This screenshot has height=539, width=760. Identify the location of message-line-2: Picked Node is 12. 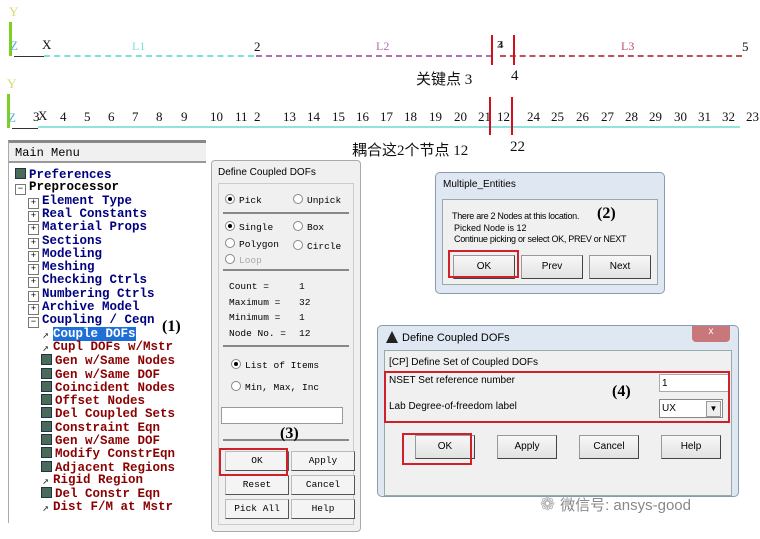
(490, 228).